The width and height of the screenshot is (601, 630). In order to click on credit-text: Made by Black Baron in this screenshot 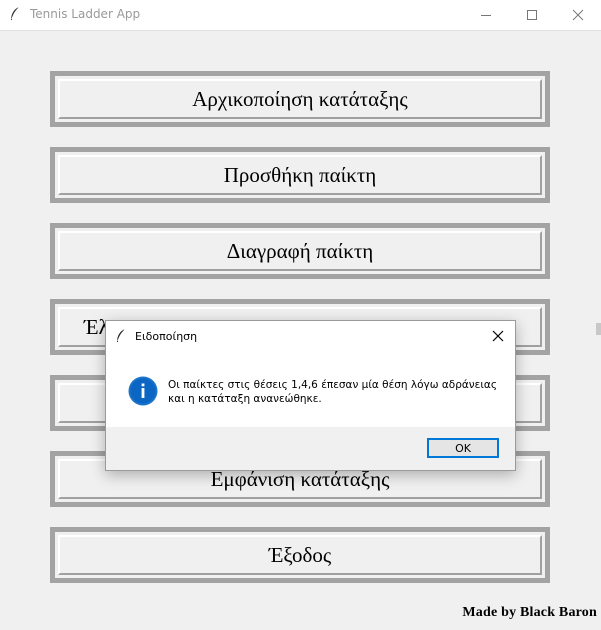, I will do `click(529, 612)`.